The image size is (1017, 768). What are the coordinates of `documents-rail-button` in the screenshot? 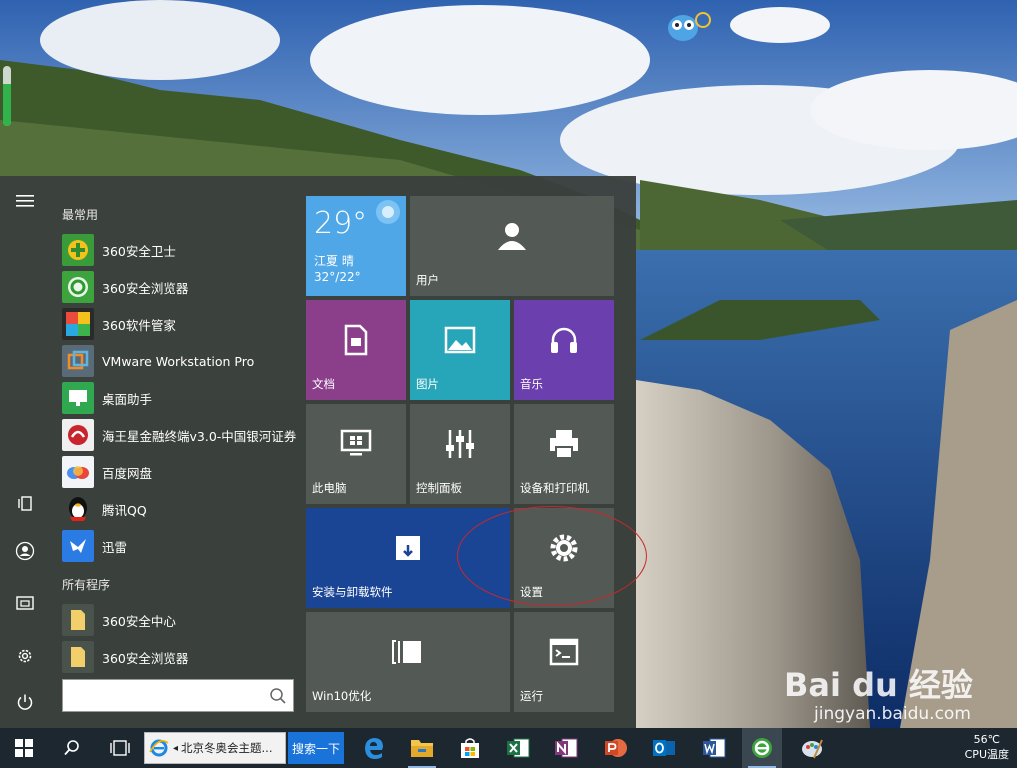 It's located at (25, 603).